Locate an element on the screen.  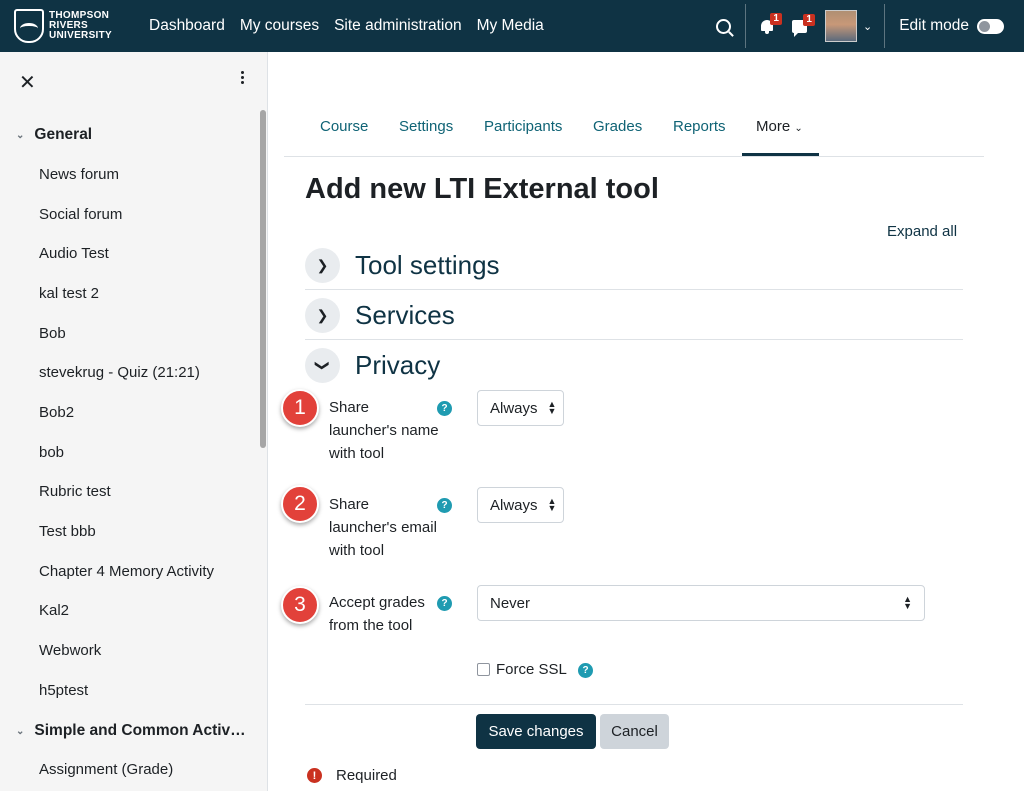
avatar is located at coordinates (840, 26).